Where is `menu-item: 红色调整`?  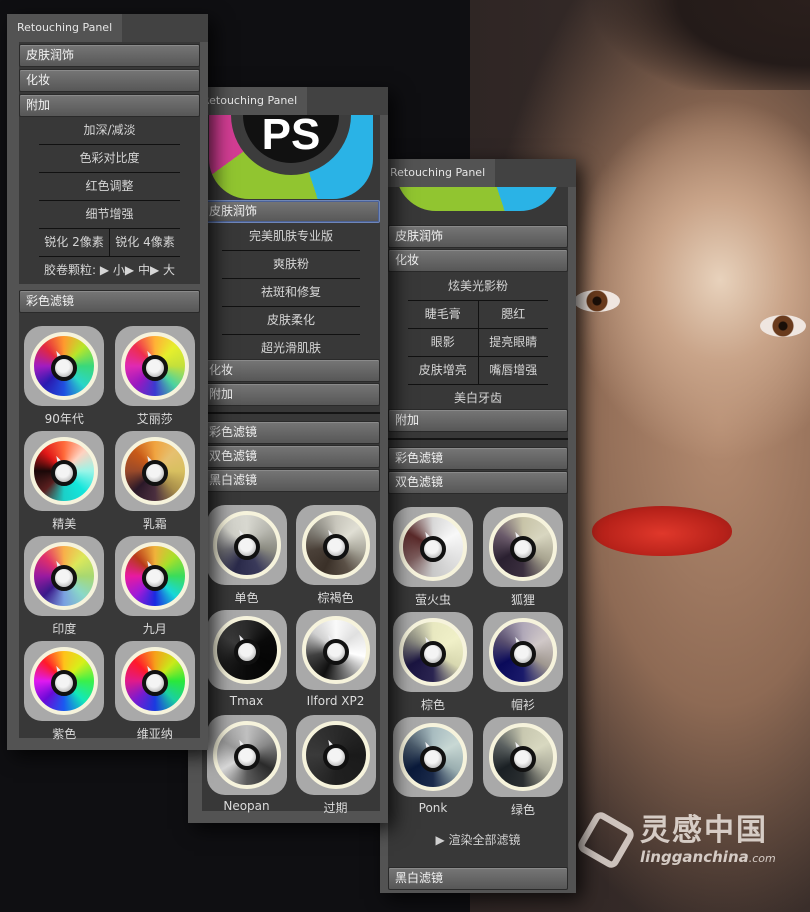 menu-item: 红色调整 is located at coordinates (109, 187).